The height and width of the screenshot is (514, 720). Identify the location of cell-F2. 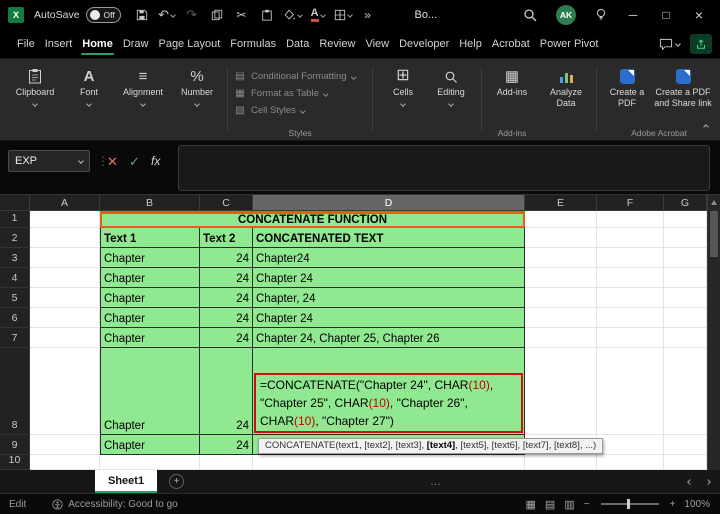
(630, 238).